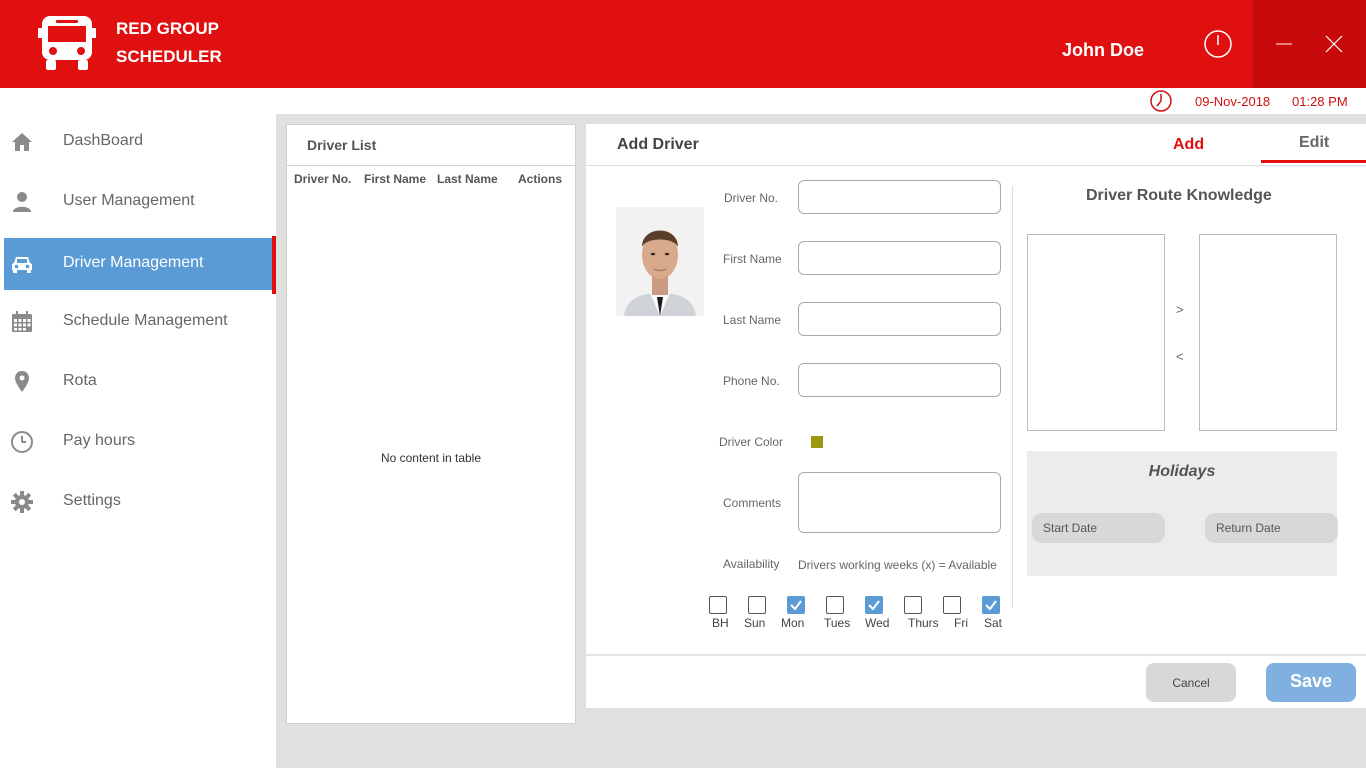  Describe the element at coordinates (133, 262) in the screenshot. I see `sidebar-item-label: Driver Management` at that location.